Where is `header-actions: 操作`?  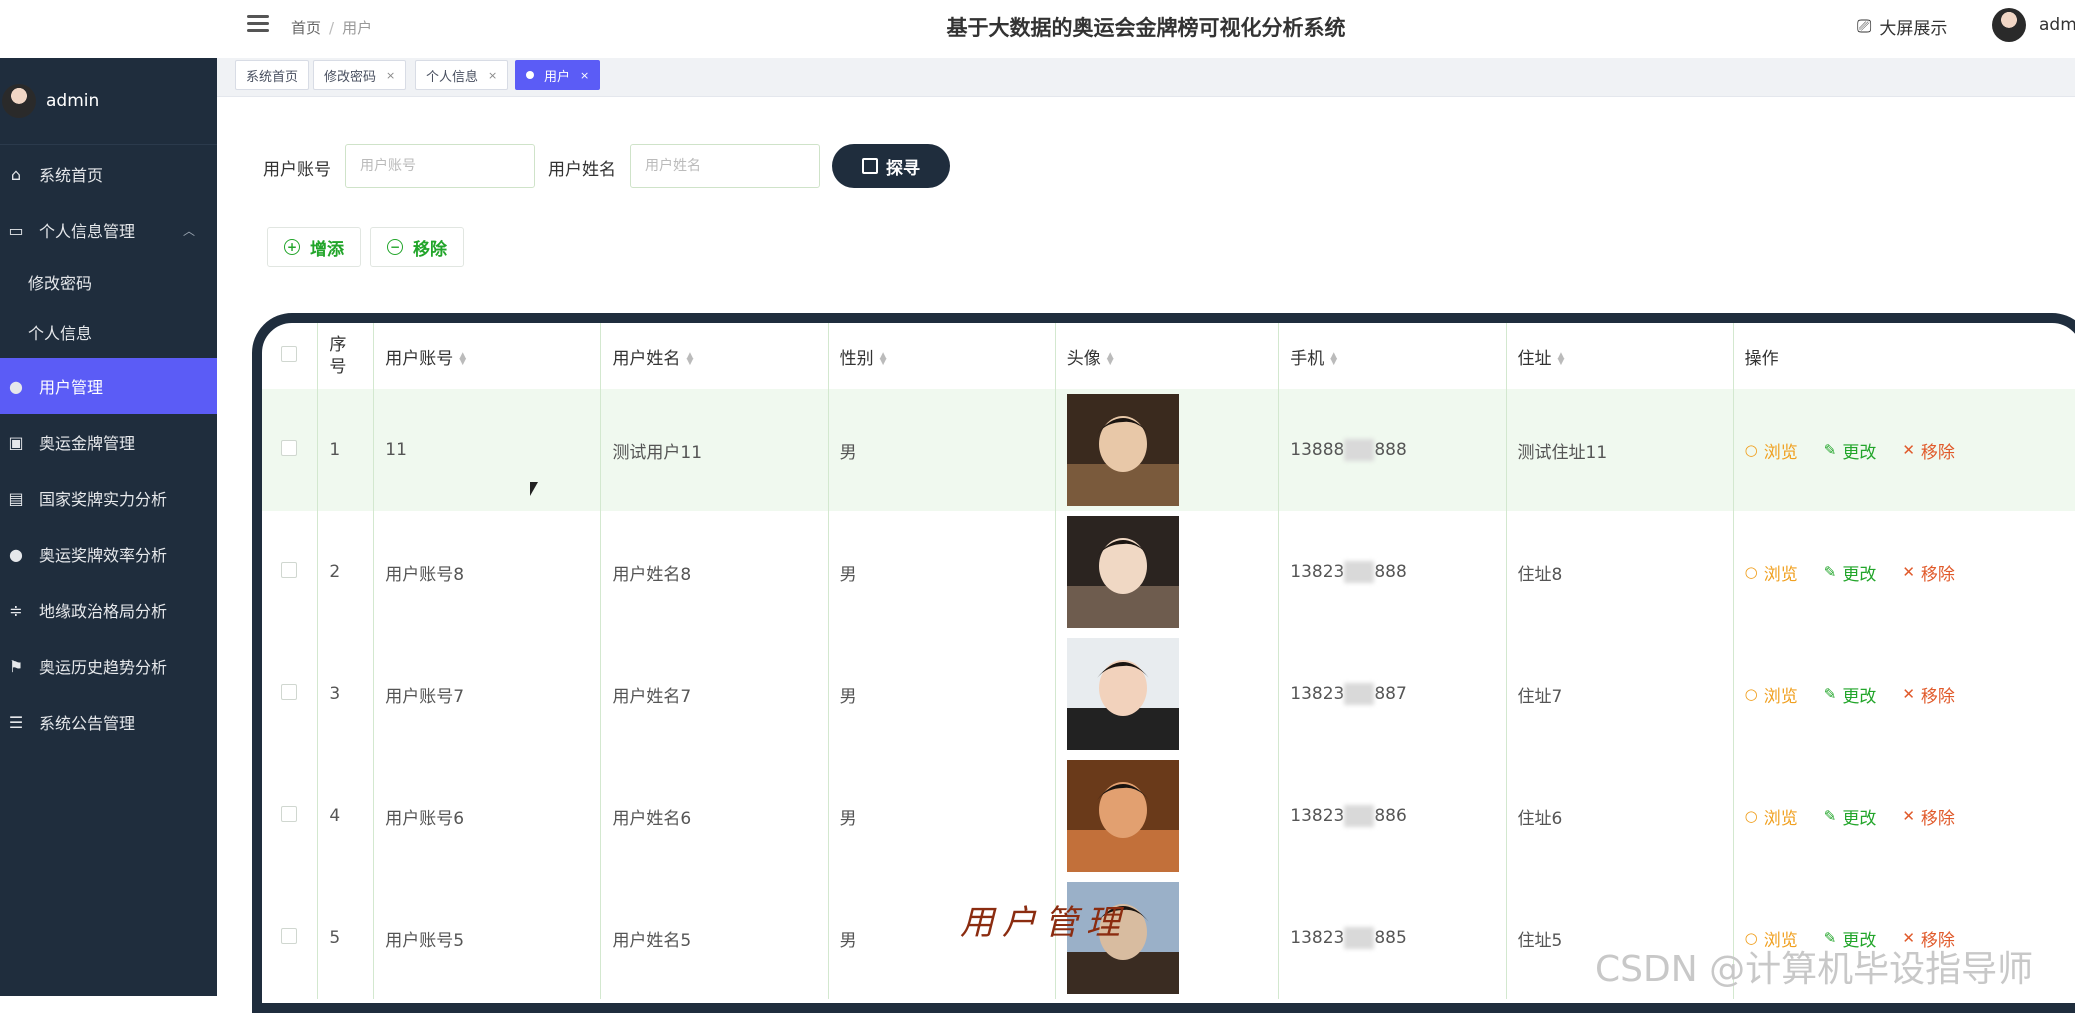
header-actions: 操作 is located at coordinates (1903, 356).